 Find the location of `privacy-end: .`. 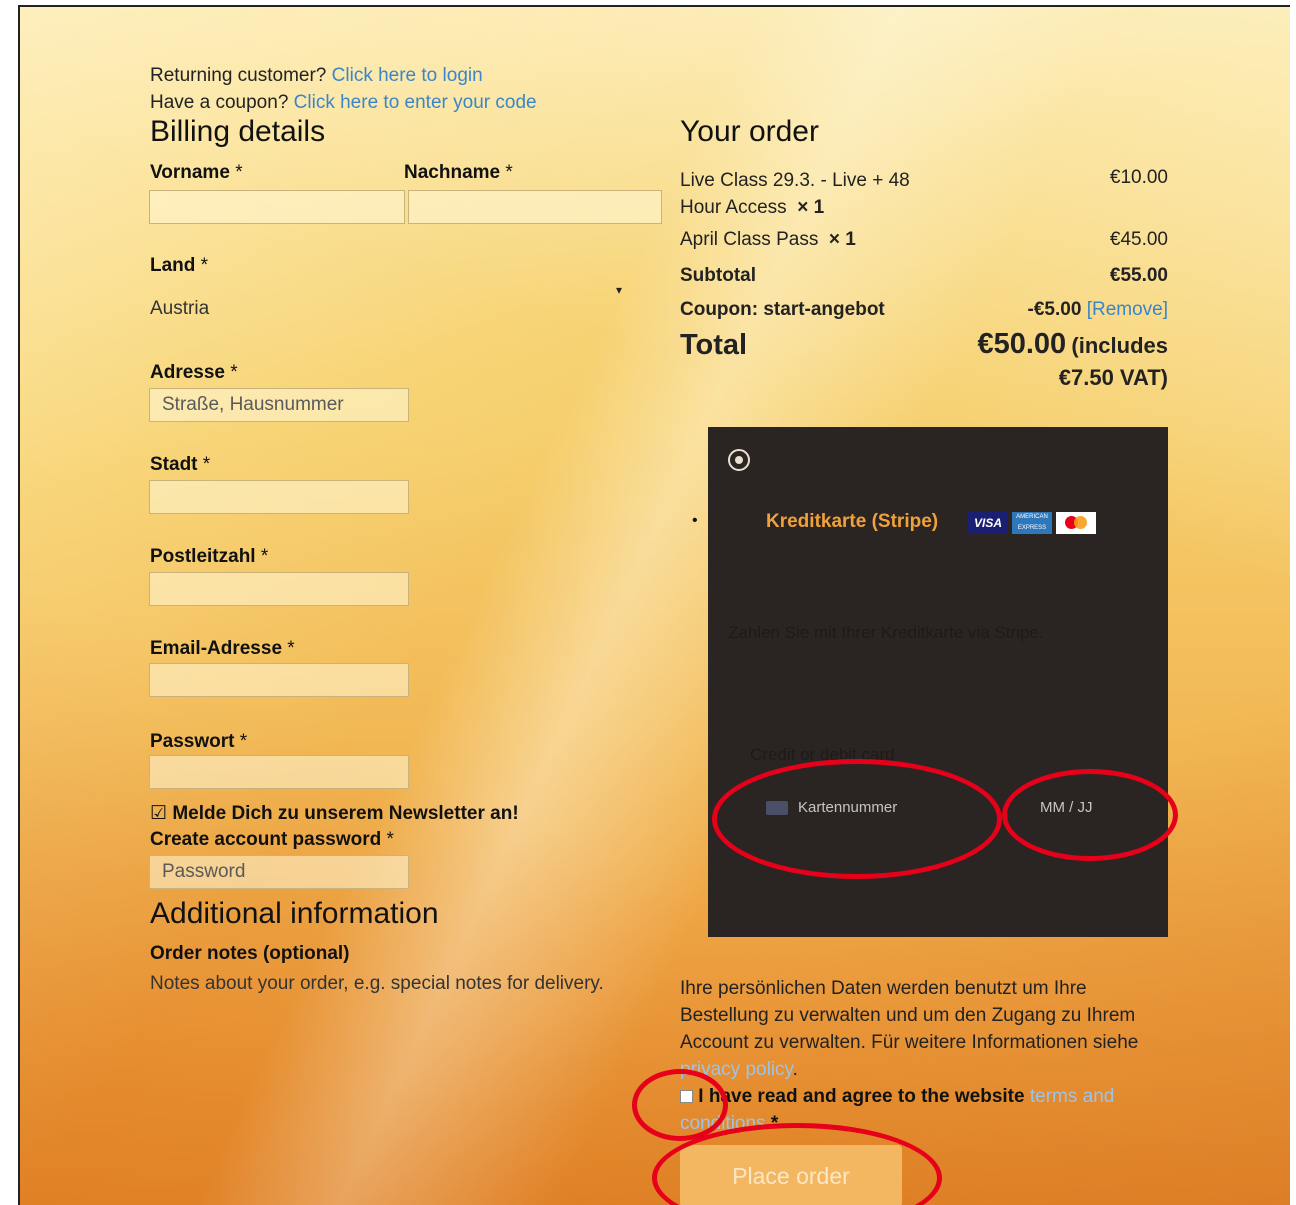

privacy-end: . is located at coordinates (795, 1069).